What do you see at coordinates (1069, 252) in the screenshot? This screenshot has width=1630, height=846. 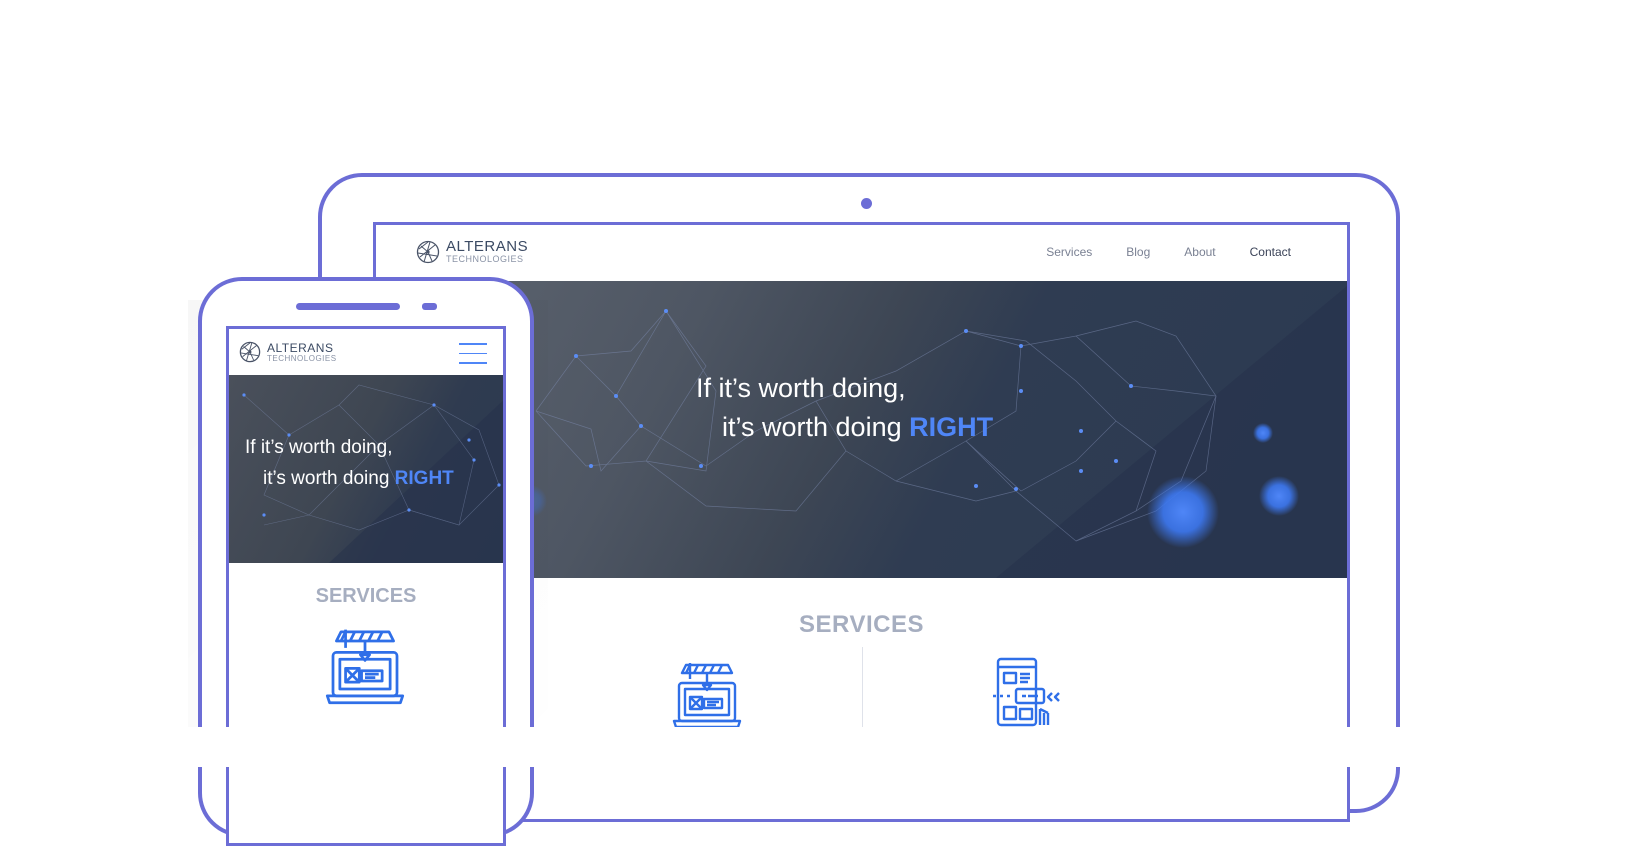 I see `nav-item-services: Services` at bounding box center [1069, 252].